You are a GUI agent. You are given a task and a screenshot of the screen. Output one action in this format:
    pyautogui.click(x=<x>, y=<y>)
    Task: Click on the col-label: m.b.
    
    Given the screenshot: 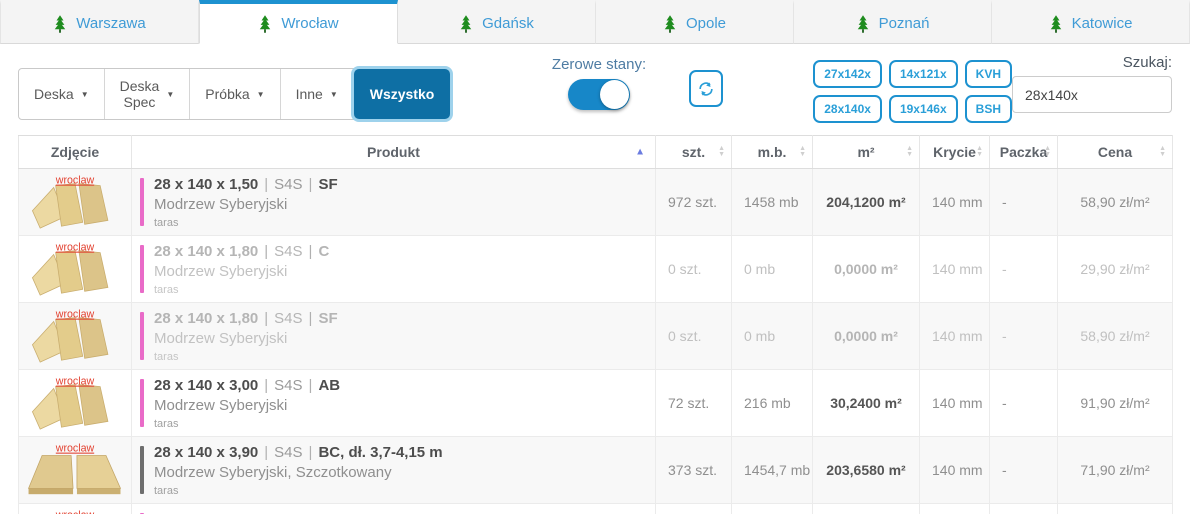 What is the action you would take?
    pyautogui.click(x=772, y=152)
    